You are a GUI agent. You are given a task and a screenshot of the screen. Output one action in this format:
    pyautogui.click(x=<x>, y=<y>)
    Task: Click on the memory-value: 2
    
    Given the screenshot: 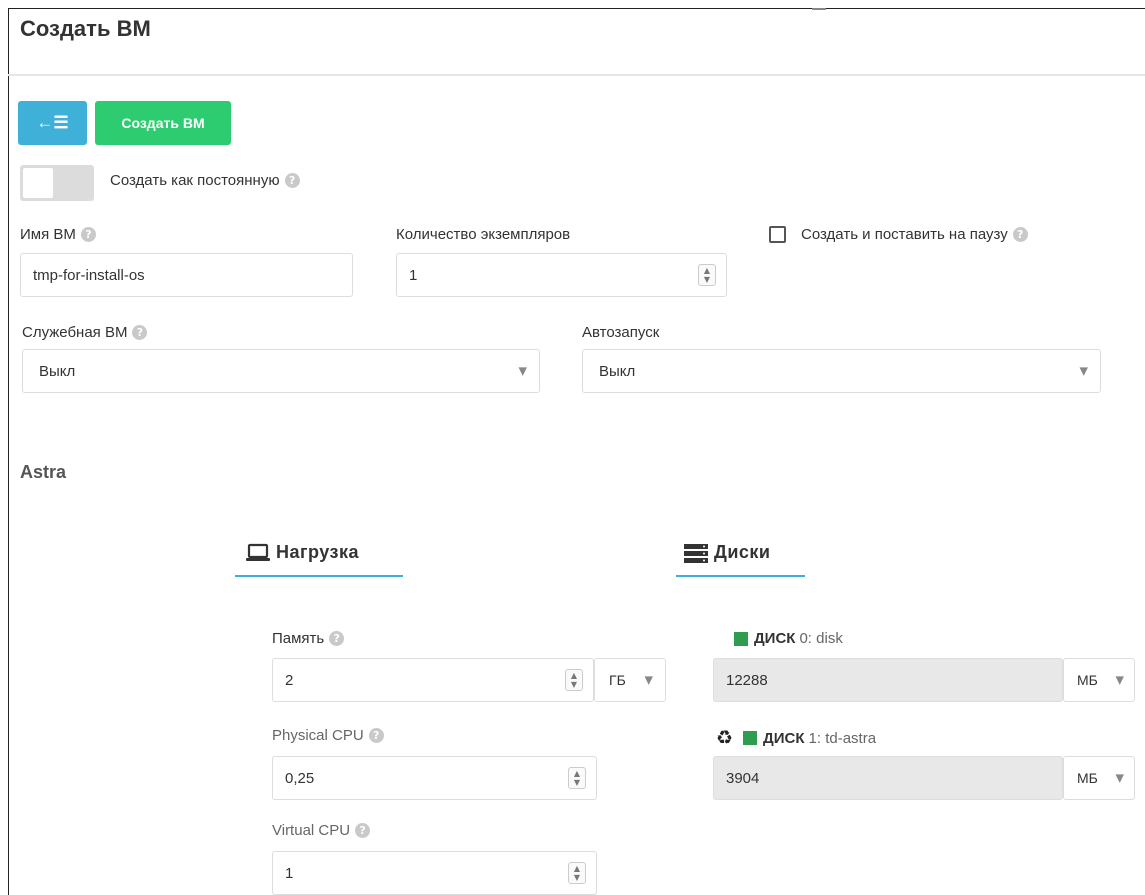 What is the action you would take?
    pyautogui.click(x=289, y=680)
    